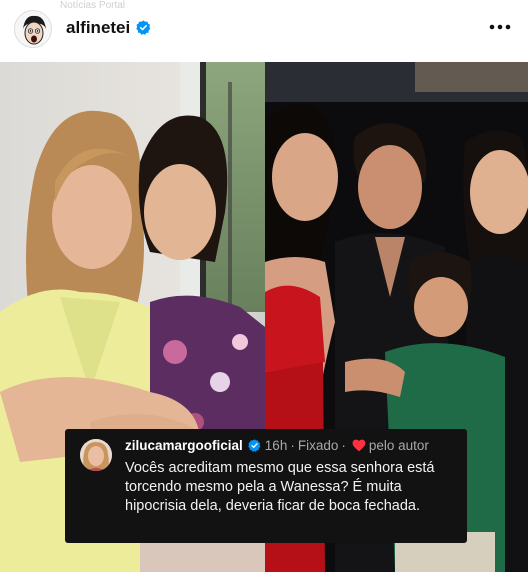 The image size is (528, 572). I want to click on post-header: Notícias Portal alfinetei, so click(264, 30).